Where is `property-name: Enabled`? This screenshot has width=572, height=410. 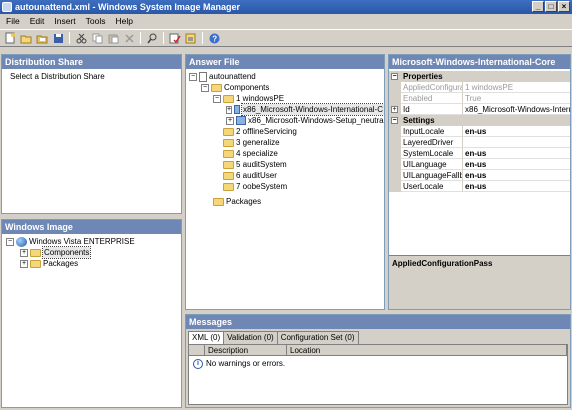
property-name: Enabled is located at coordinates (432, 98).